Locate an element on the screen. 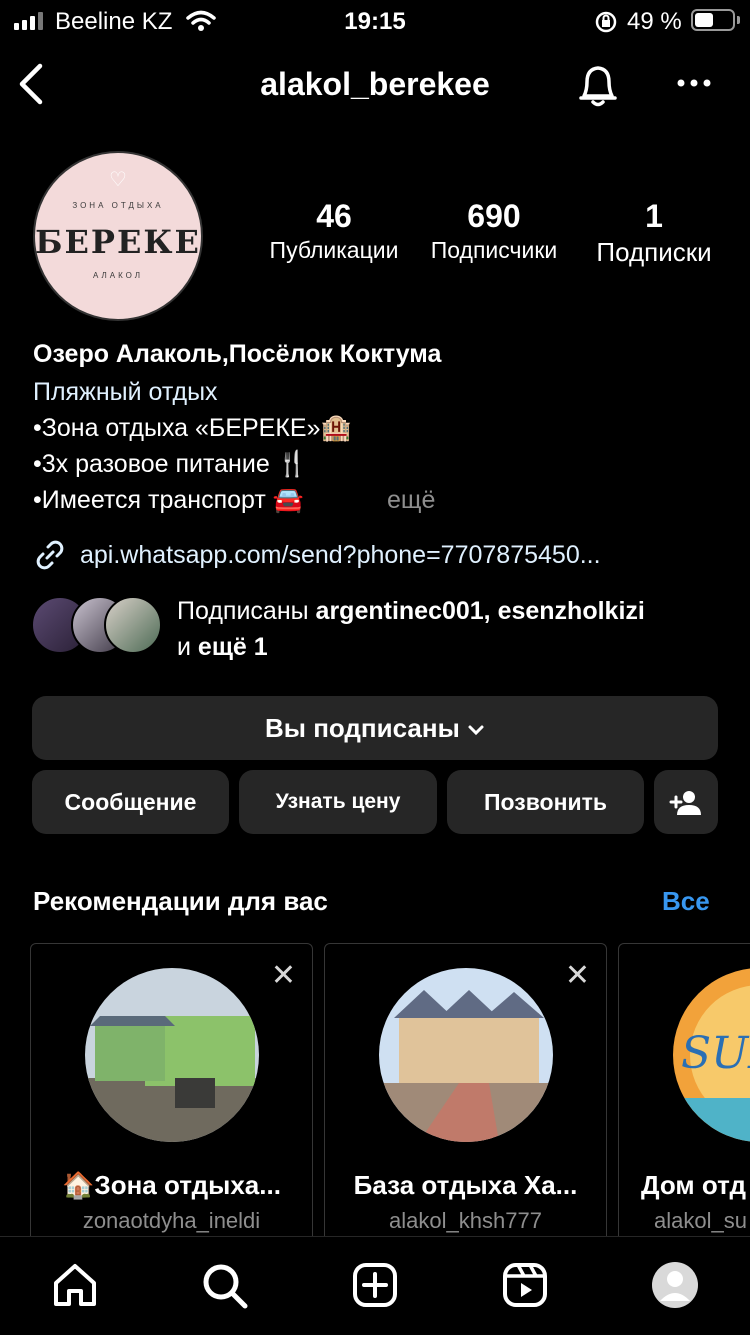 Image resolution: width=750 pixels, height=1335 pixels. avatar-top-text: ЗОНА ОТДЫХА is located at coordinates (118, 205).